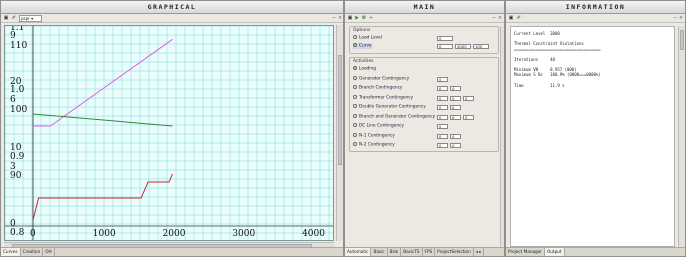  What do you see at coordinates (526, 252) in the screenshot?
I see `tab-project-manager: Project Manager` at bounding box center [526, 252].